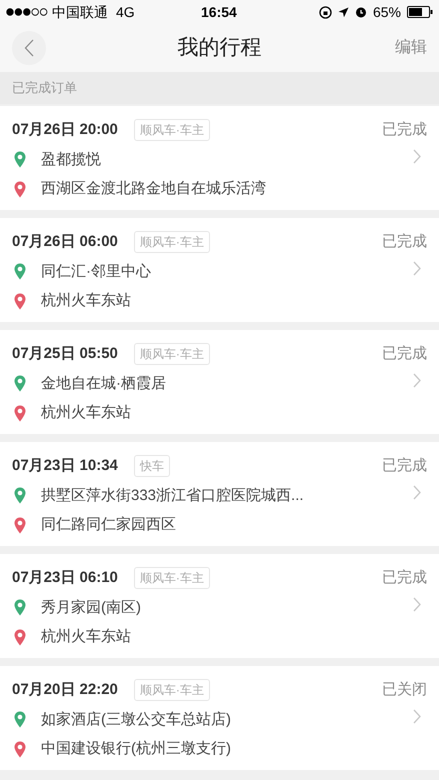  Describe the element at coordinates (65, 354) in the screenshot. I see `trip-datetime: 07月25日 05:50` at that location.